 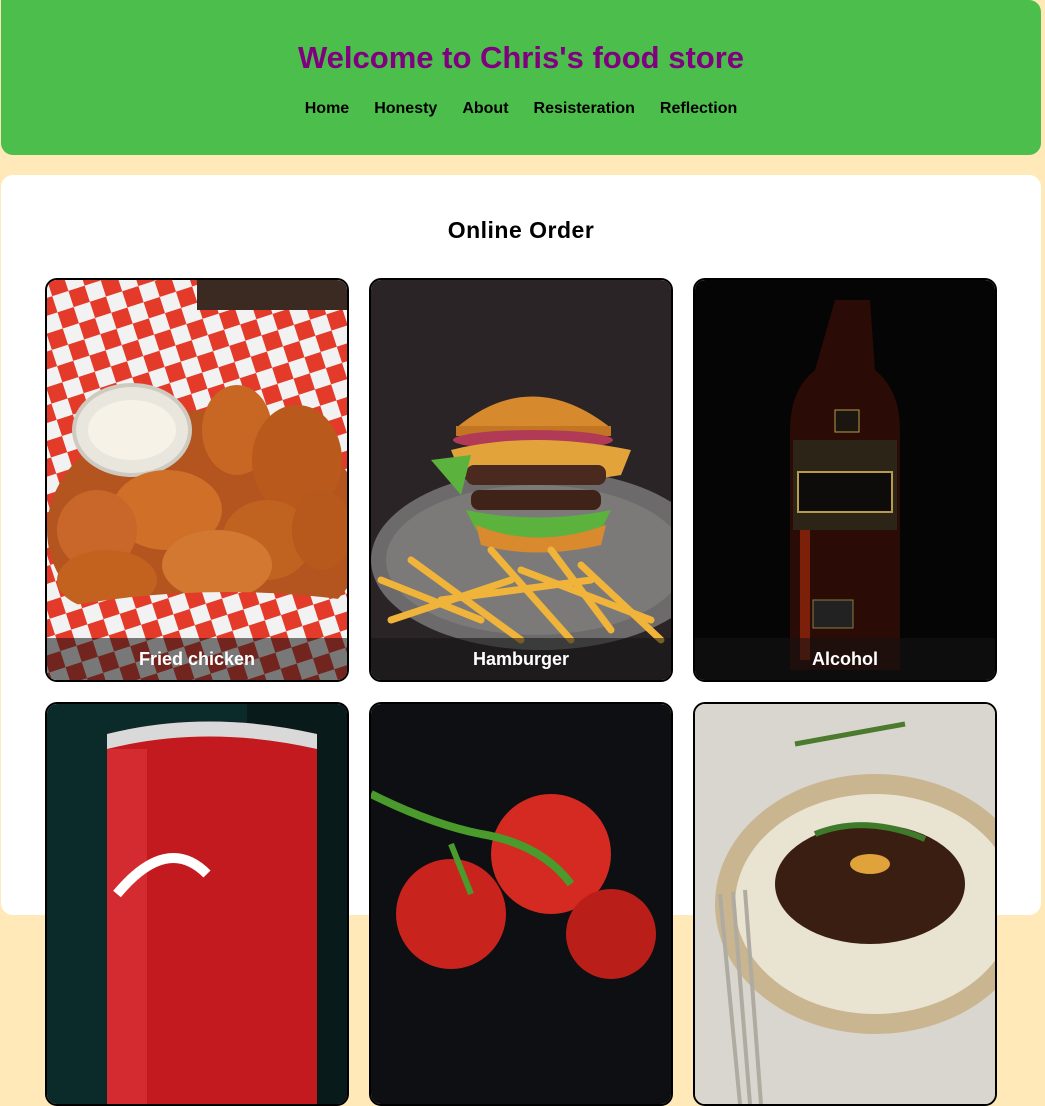 I want to click on card-steak, so click(x=845, y=904).